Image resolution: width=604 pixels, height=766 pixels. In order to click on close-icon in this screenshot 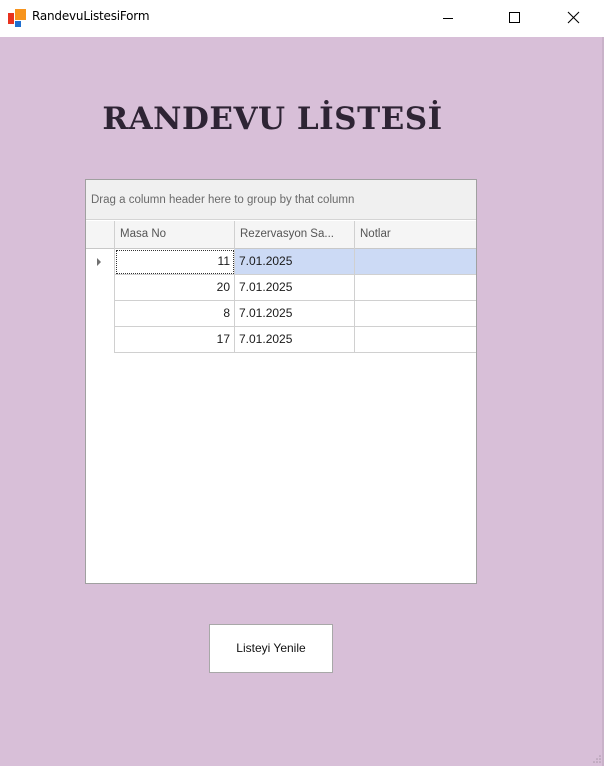, I will do `click(573, 17)`.